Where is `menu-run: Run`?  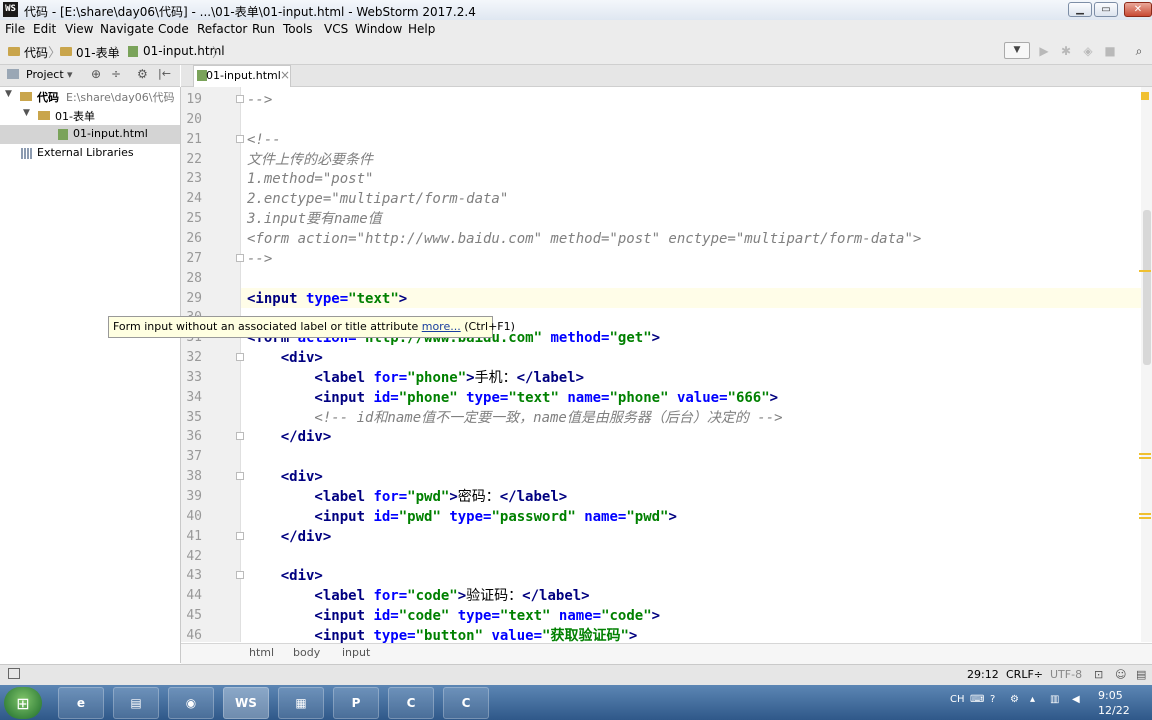
menu-run: Run is located at coordinates (263, 29).